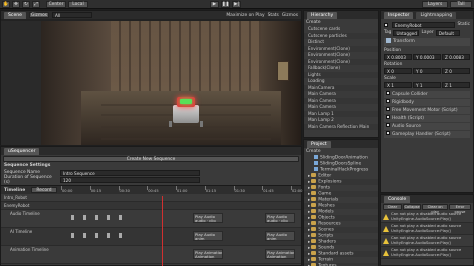 This screenshot has height=266, width=474. What do you see at coordinates (273, 15) in the screenshot?
I see `stats-toggle: Stats` at bounding box center [273, 15].